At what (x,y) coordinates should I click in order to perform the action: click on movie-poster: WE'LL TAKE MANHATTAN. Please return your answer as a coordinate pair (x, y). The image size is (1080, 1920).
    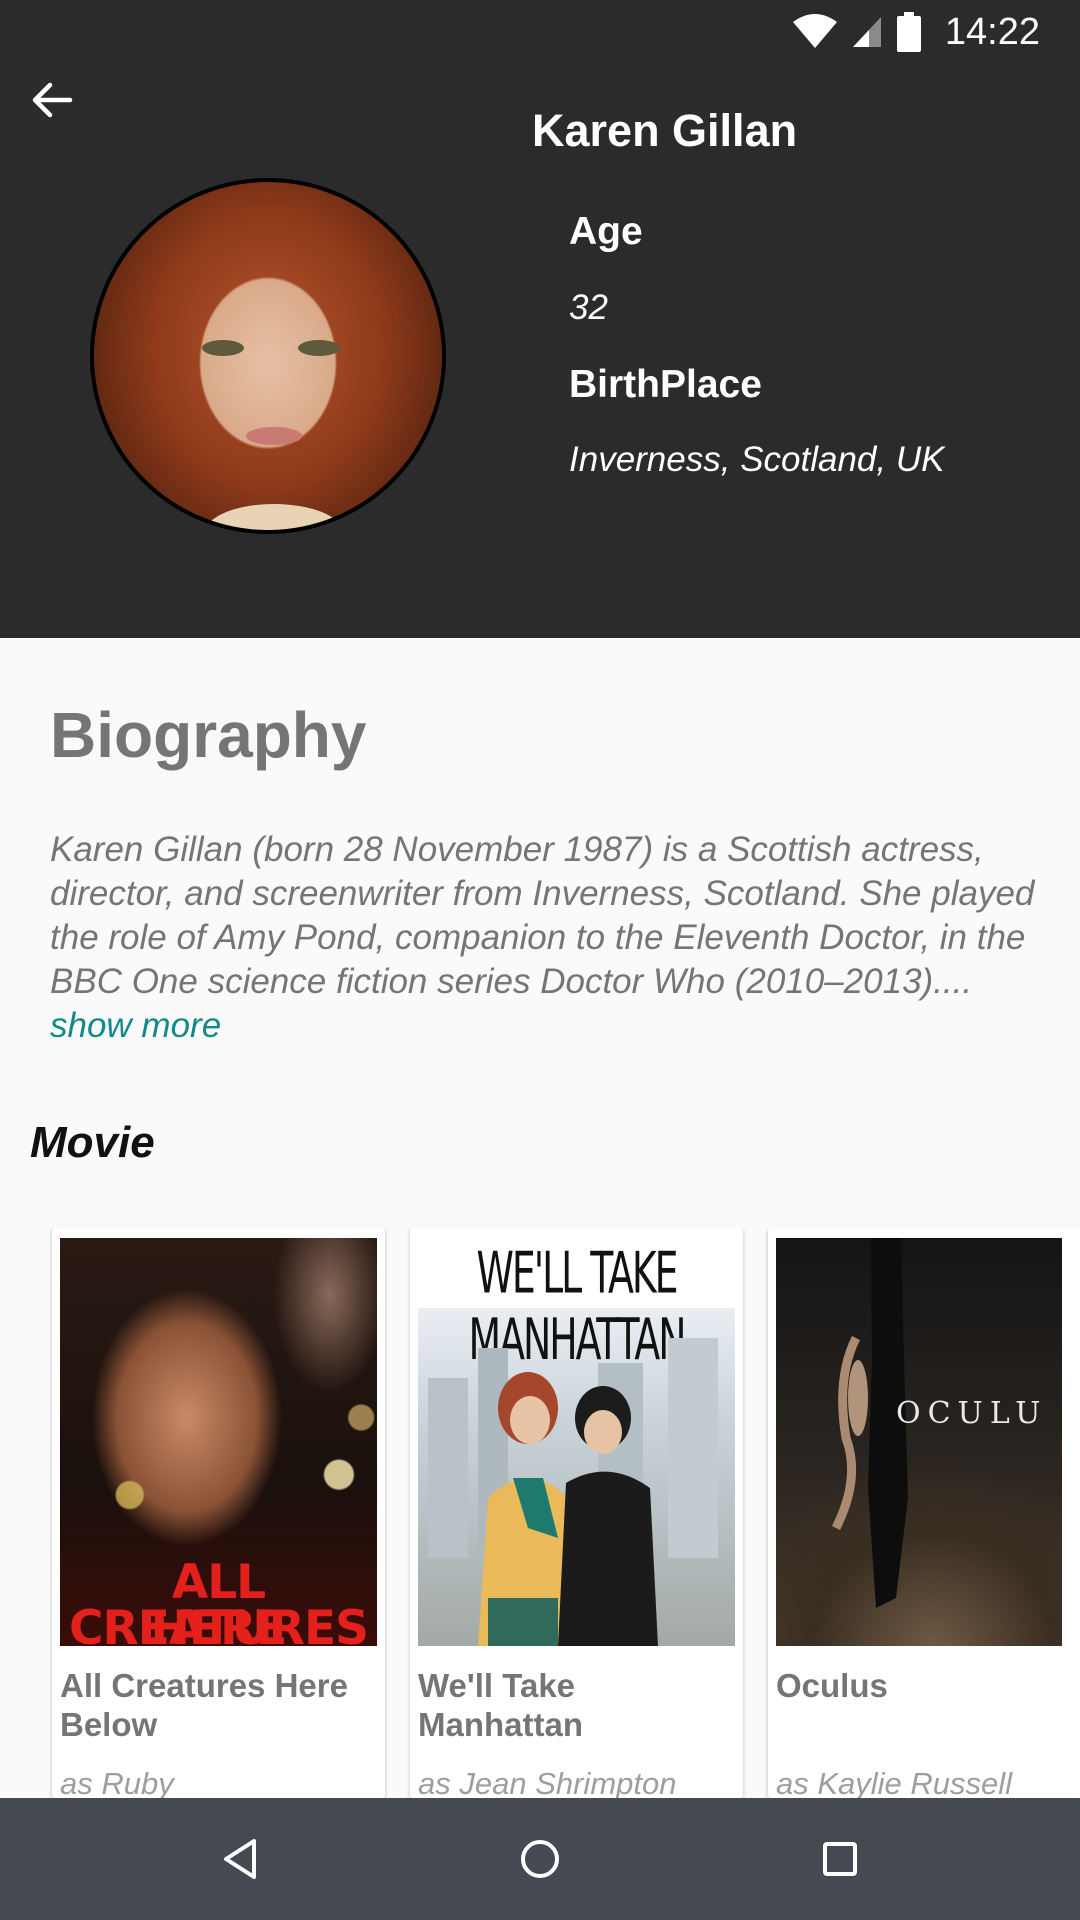
    Looking at the image, I should click on (576, 1442).